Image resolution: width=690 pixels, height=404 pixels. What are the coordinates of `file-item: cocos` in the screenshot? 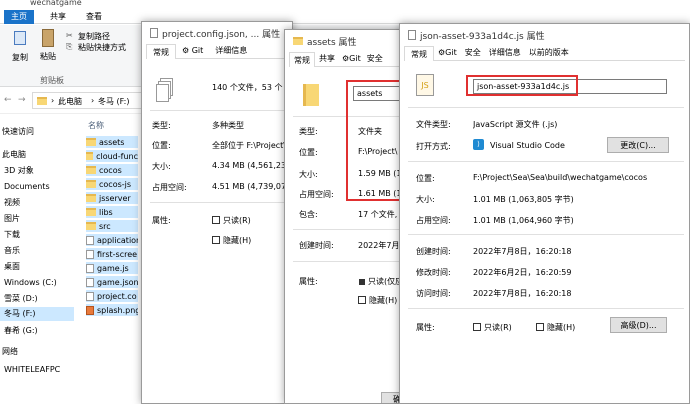 It's located at (112, 170).